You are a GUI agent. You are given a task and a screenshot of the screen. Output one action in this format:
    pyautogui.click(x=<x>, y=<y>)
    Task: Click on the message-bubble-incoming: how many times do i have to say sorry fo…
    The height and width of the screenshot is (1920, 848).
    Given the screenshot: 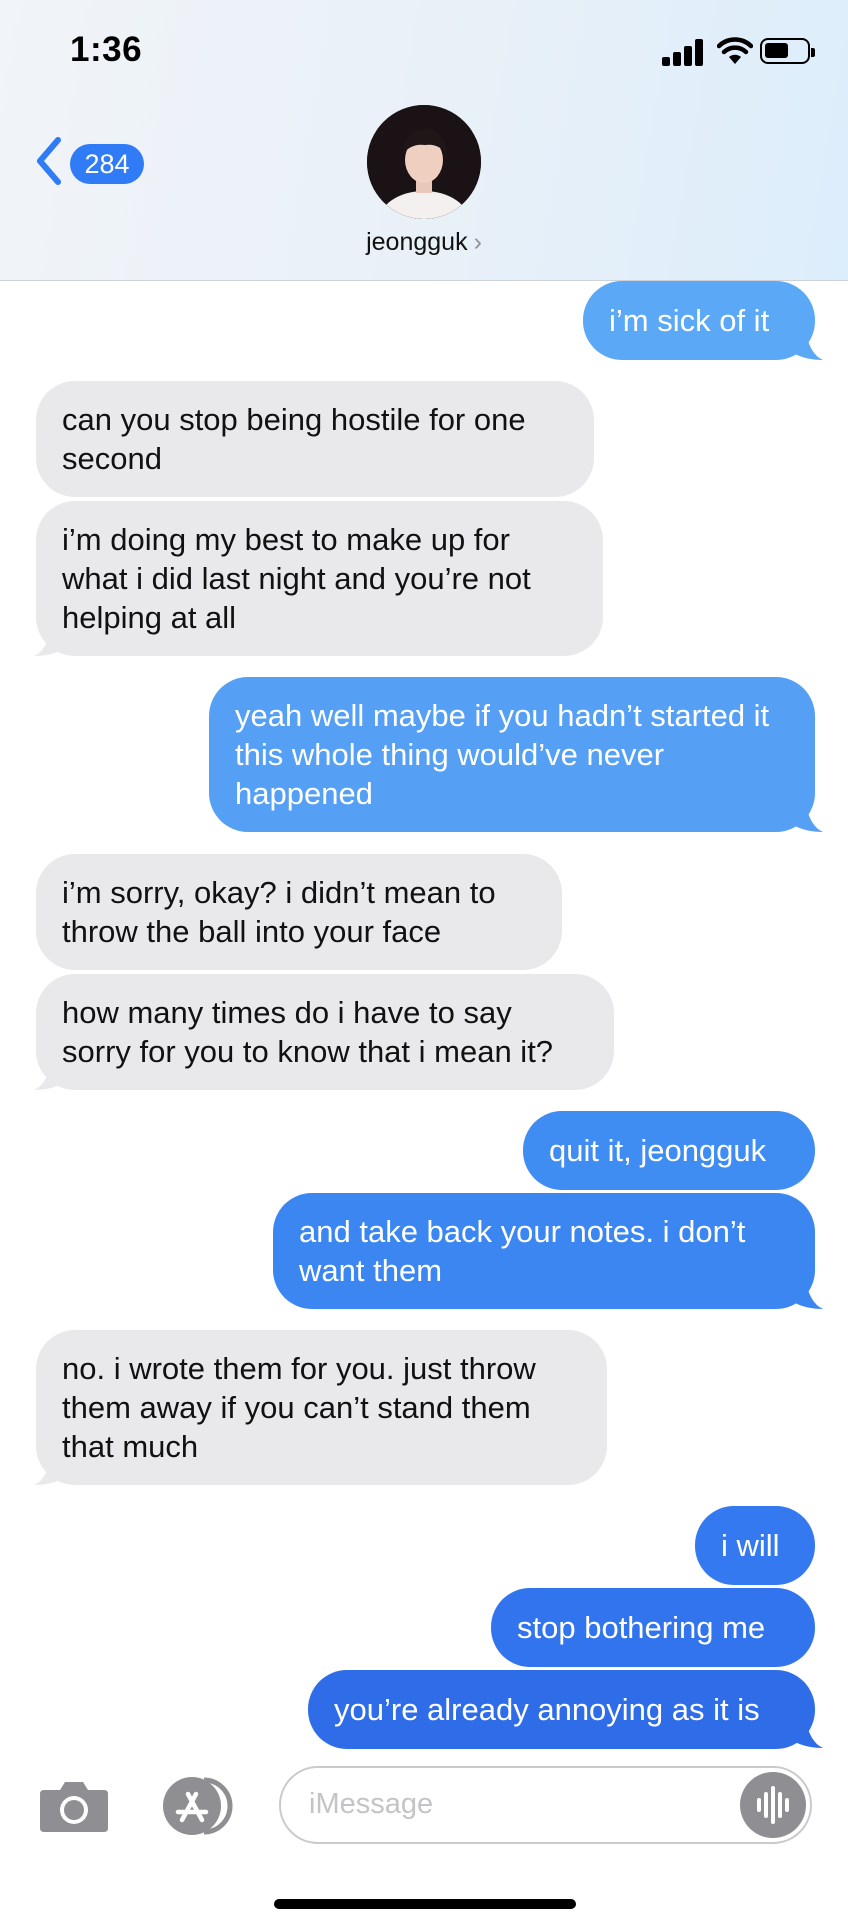 What is the action you would take?
    pyautogui.click(x=325, y=1032)
    